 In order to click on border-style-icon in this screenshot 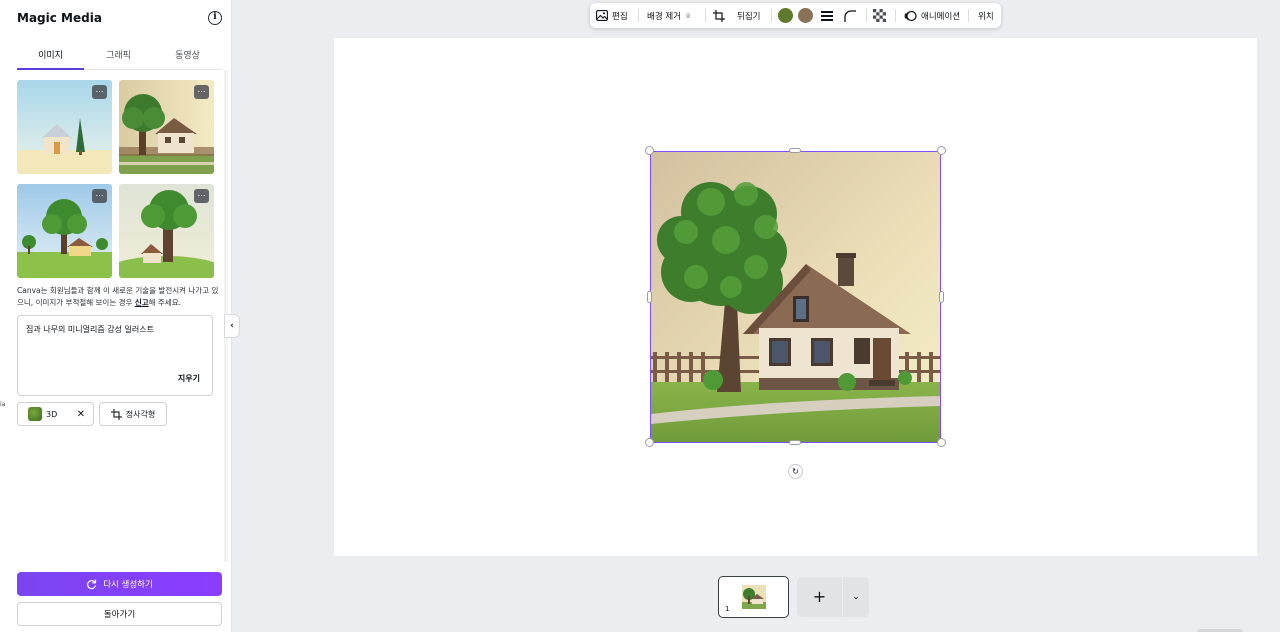, I will do `click(827, 15)`.